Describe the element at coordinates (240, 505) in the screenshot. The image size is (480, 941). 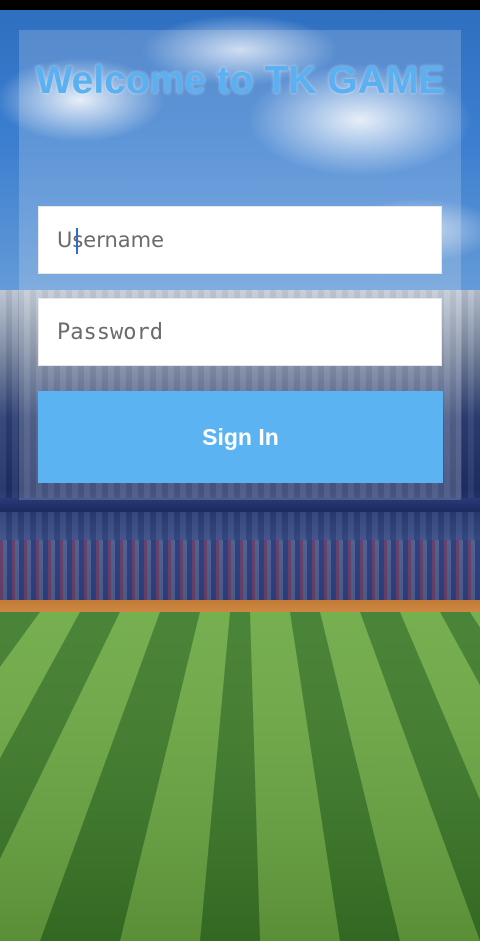
I see `background-stands-ring` at that location.